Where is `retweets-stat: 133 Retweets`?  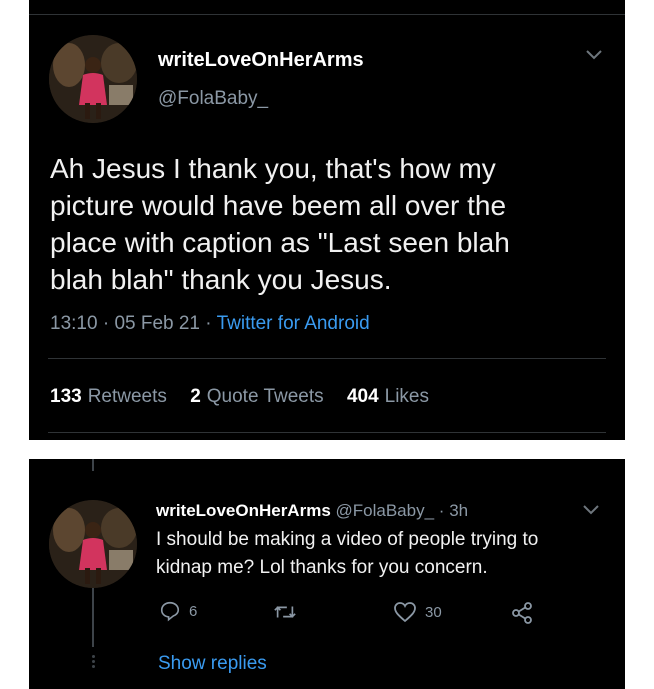 retweets-stat: 133 Retweets is located at coordinates (108, 396).